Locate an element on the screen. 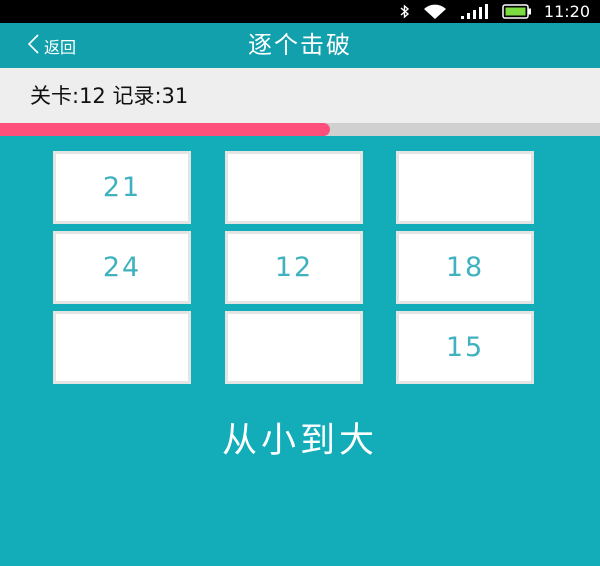 This screenshot has height=566, width=600. page-title: 逐个击破 is located at coordinates (300, 45).